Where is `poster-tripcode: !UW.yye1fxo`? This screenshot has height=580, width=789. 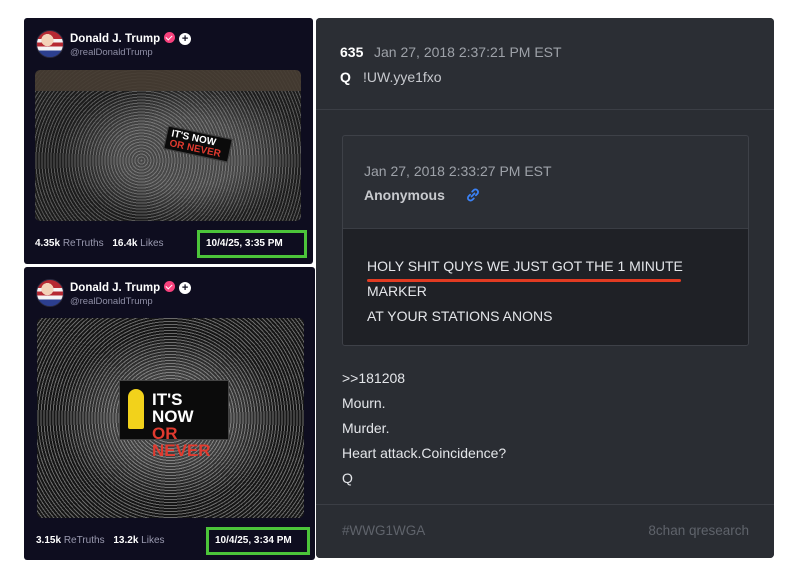 poster-tripcode: !UW.yye1fxo is located at coordinates (402, 77).